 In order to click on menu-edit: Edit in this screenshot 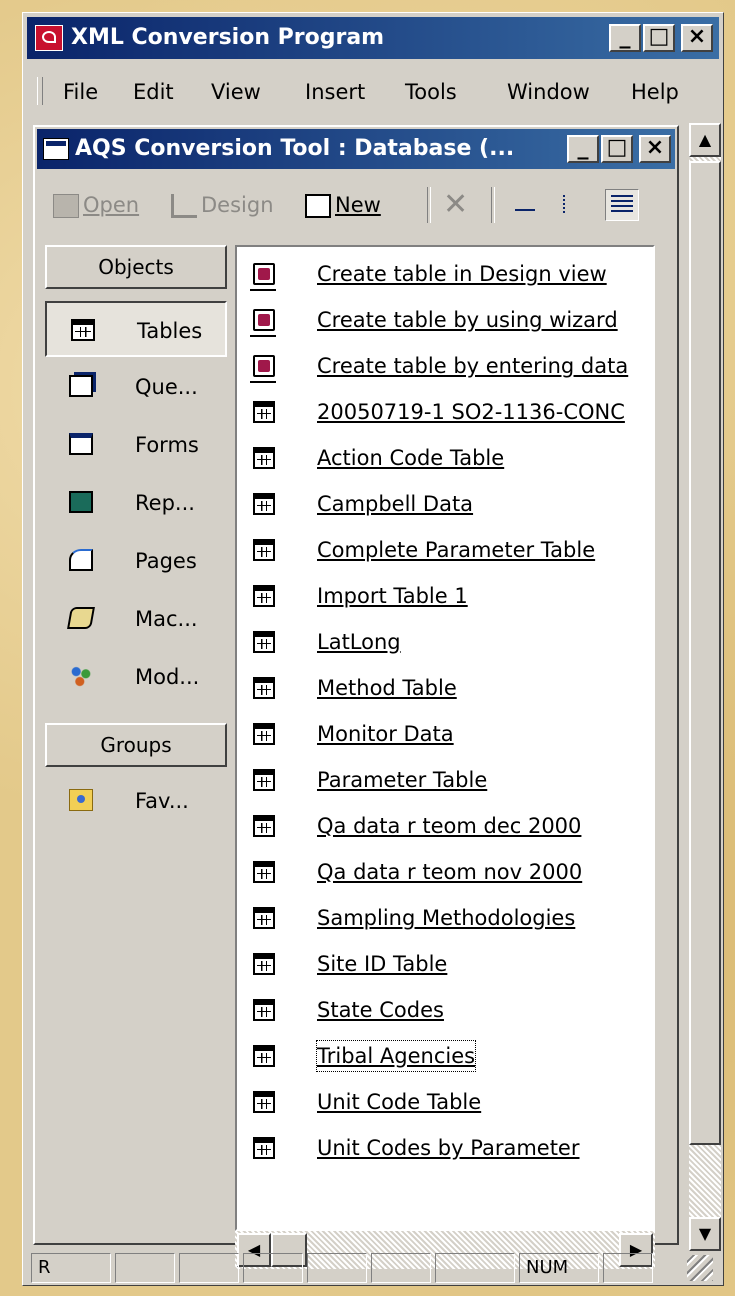, I will do `click(153, 92)`.